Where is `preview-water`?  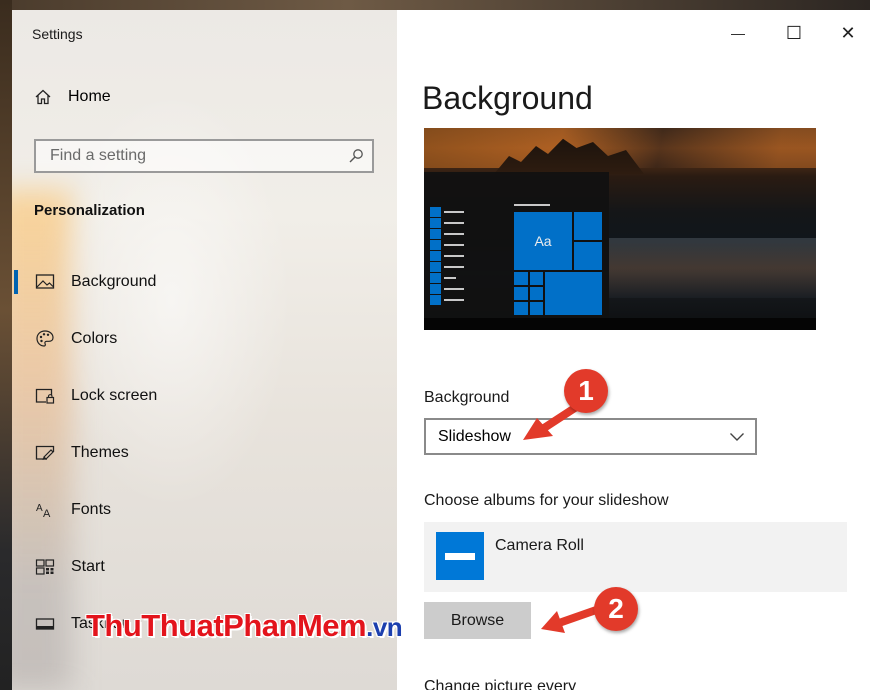
preview-water is located at coordinates (712, 268).